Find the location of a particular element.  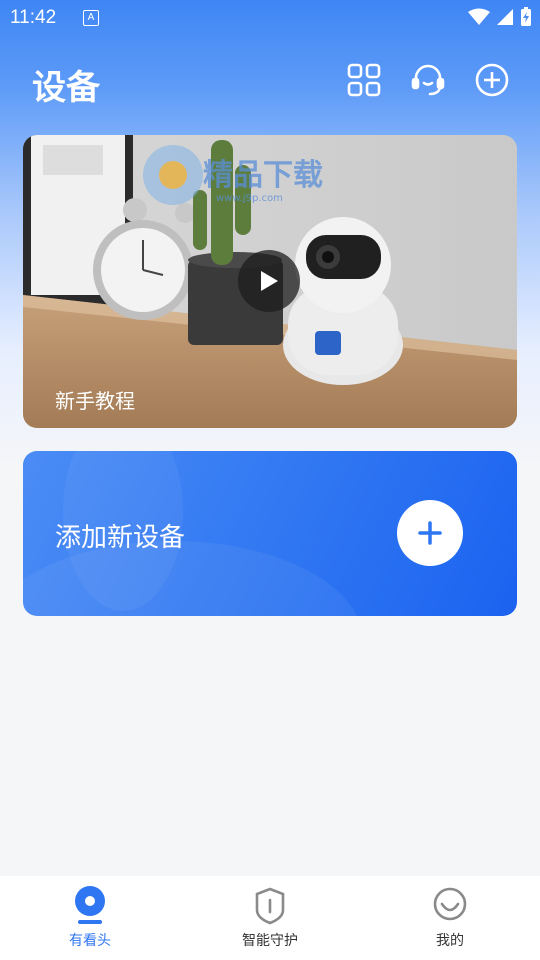

smile-icon is located at coordinates (450, 904).